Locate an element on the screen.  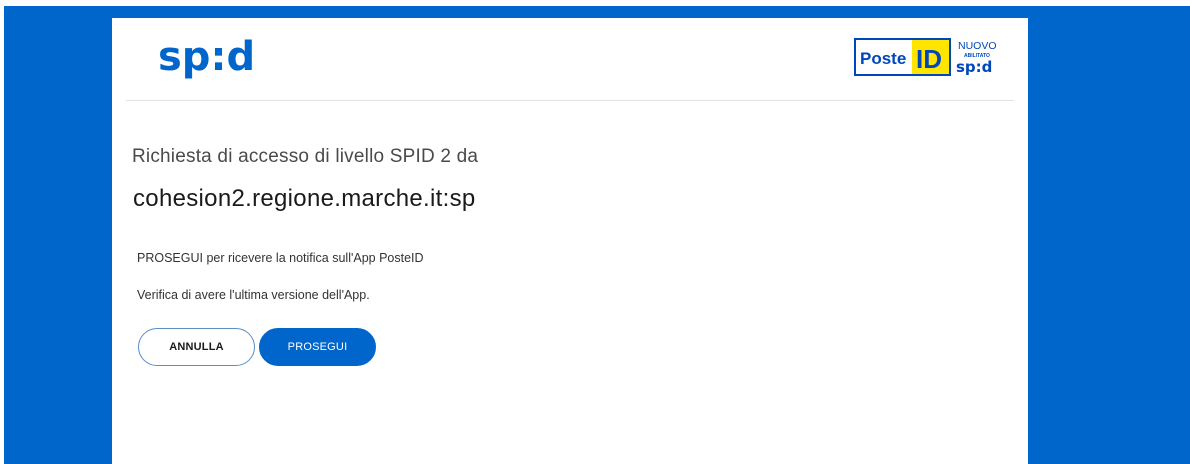
poste-logo-spid: sp:d is located at coordinates (974, 67).